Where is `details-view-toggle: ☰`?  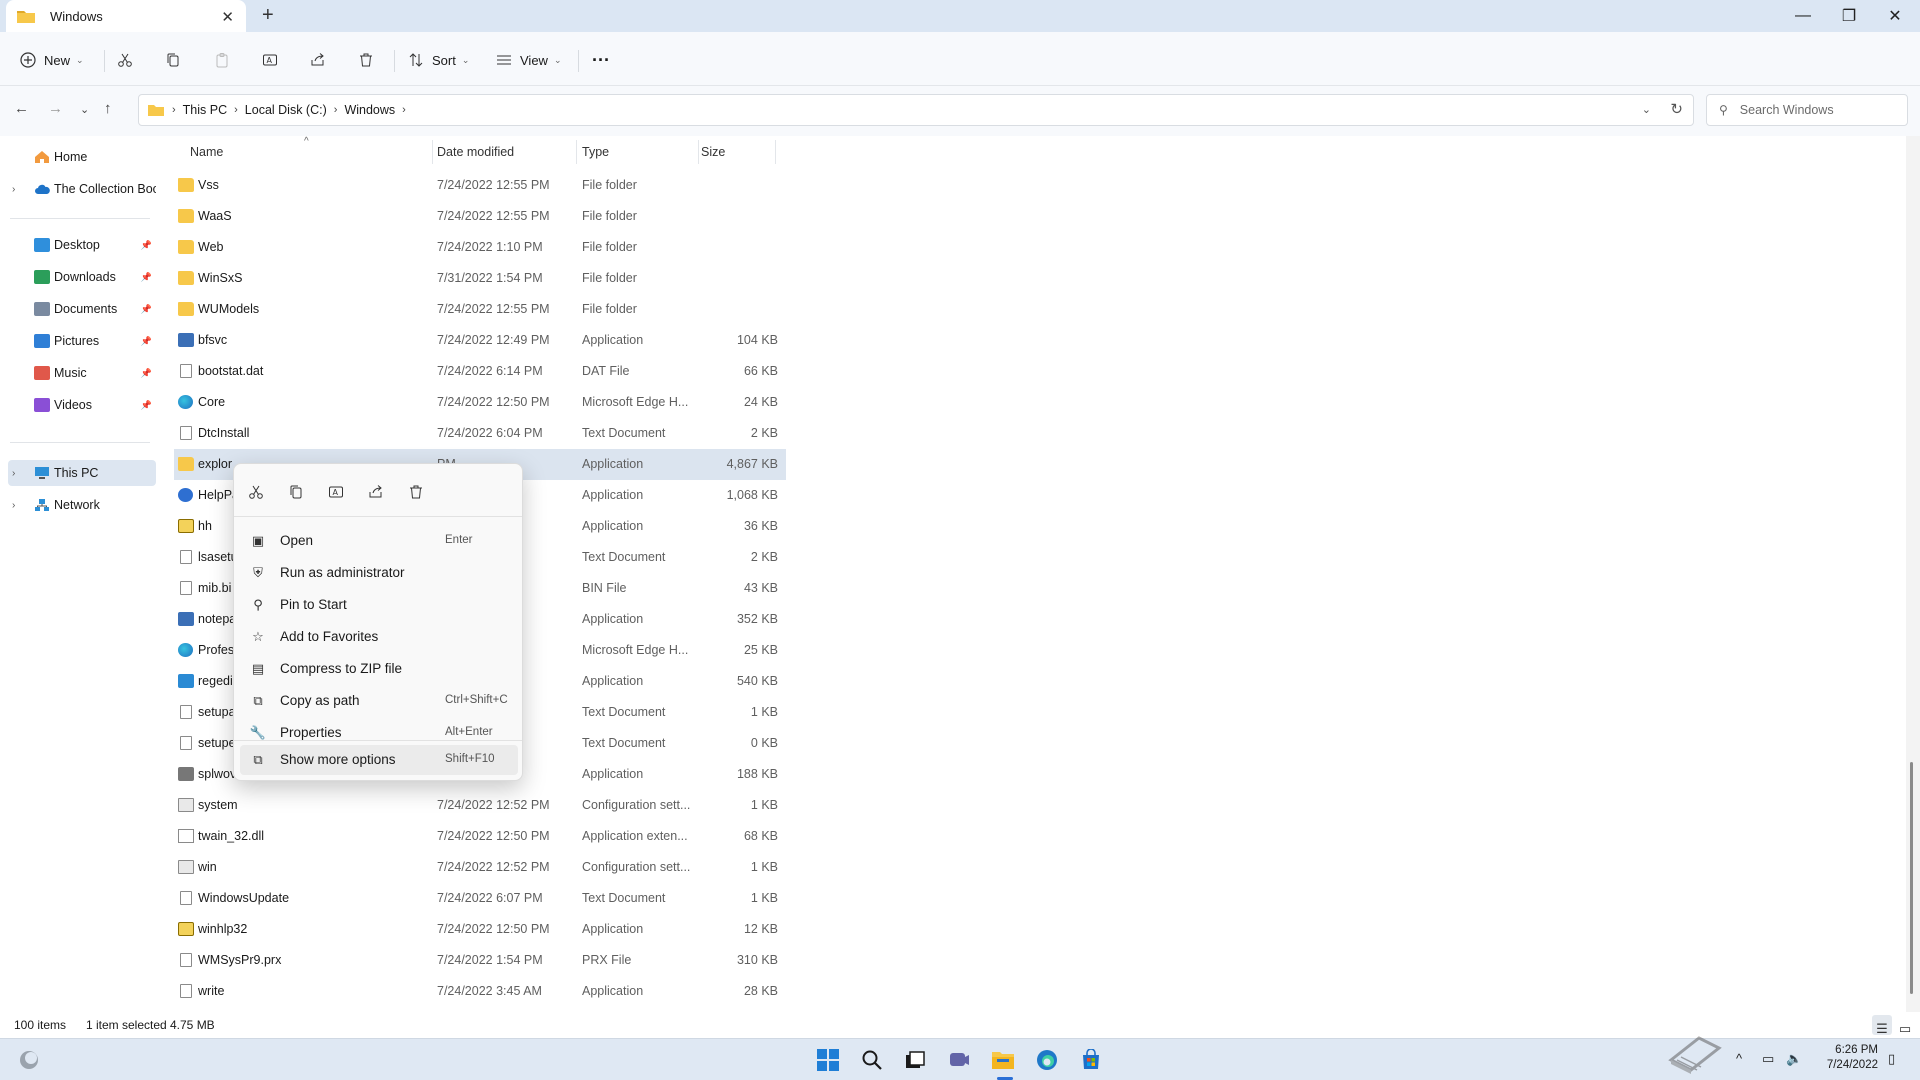 details-view-toggle: ☰ is located at coordinates (1882, 1025).